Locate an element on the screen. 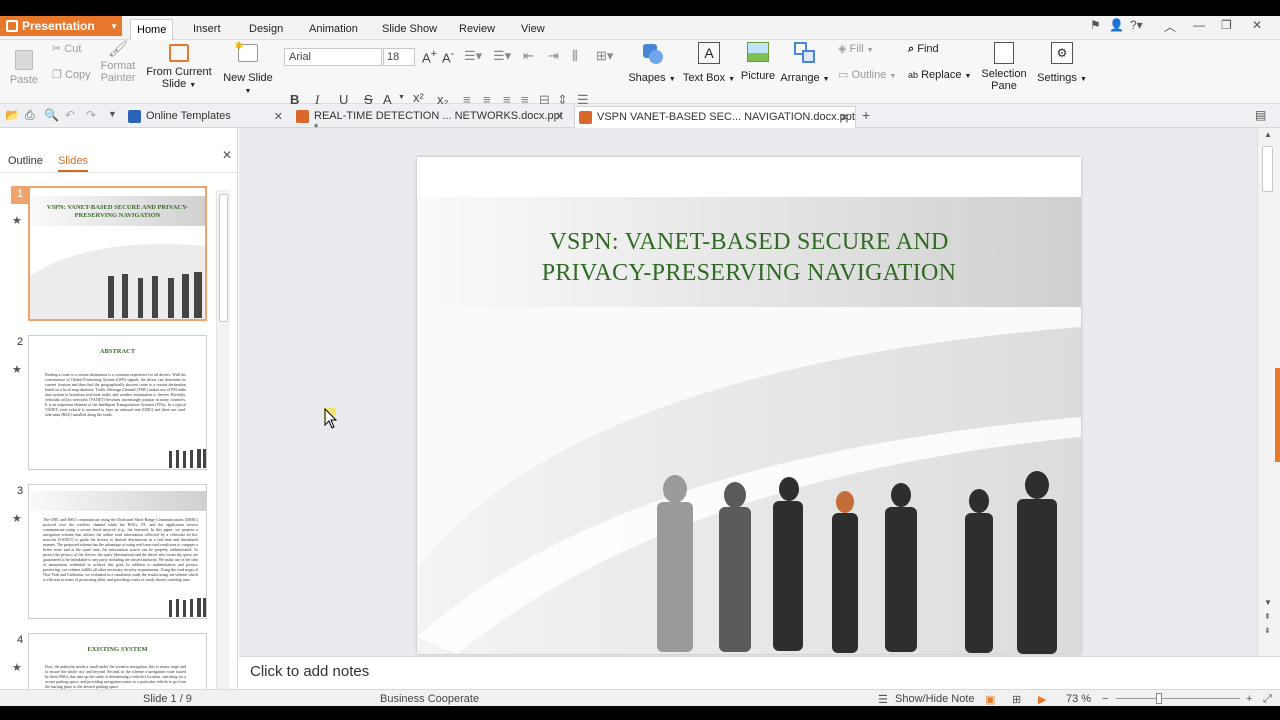 This screenshot has width=1280, height=720. collapse-ribbon-icon: ︿ is located at coordinates (1170, 26).